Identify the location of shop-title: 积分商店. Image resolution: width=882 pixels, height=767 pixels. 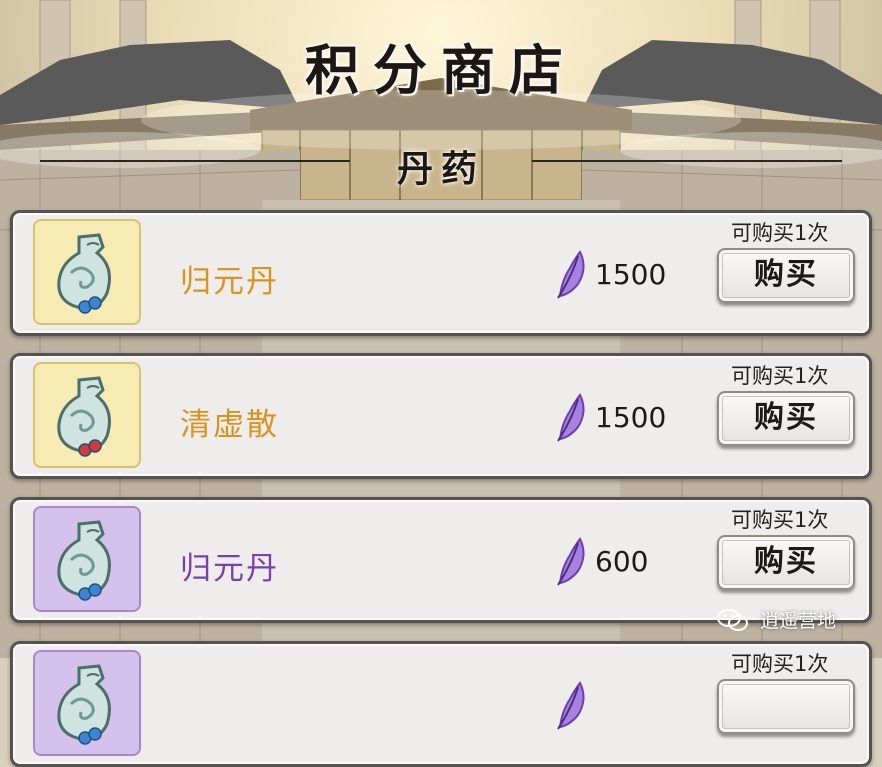
(441, 70).